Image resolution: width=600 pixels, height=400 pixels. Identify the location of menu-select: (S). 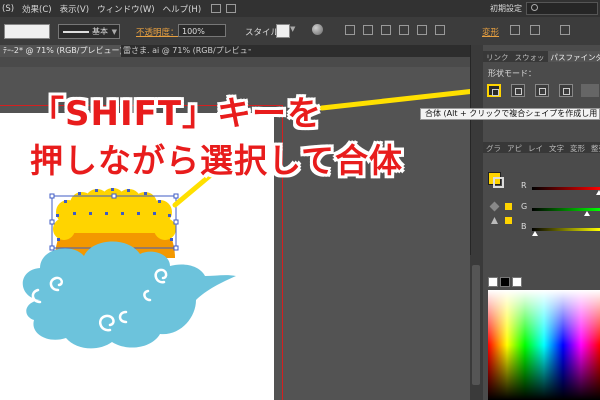
(8, 9).